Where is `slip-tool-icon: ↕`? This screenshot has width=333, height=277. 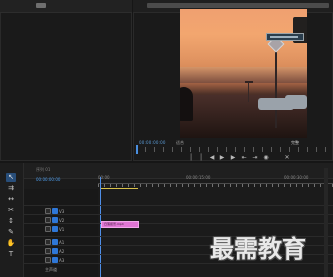
slip-tool-icon: ↕ is located at coordinates (11, 221).